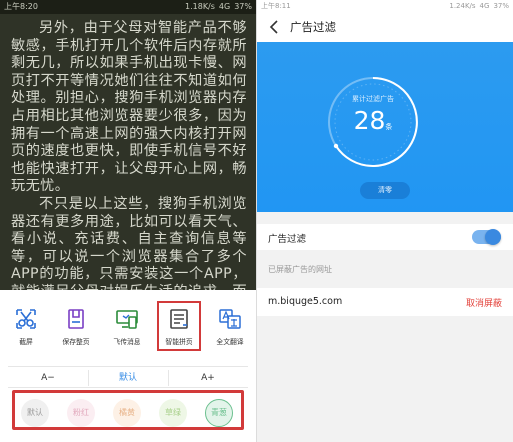  What do you see at coordinates (21, 6) in the screenshot?
I see `status-time: 上午8:20` at bounding box center [21, 6].